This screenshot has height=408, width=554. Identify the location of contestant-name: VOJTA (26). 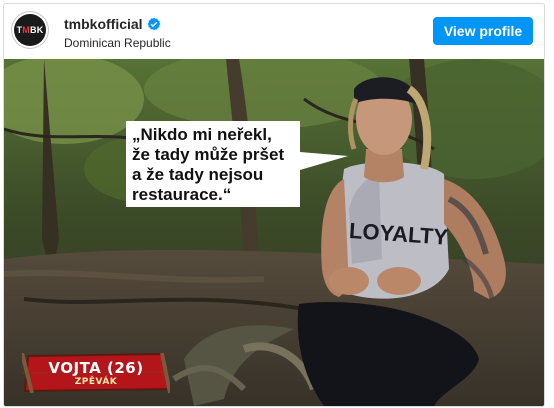
(96, 368).